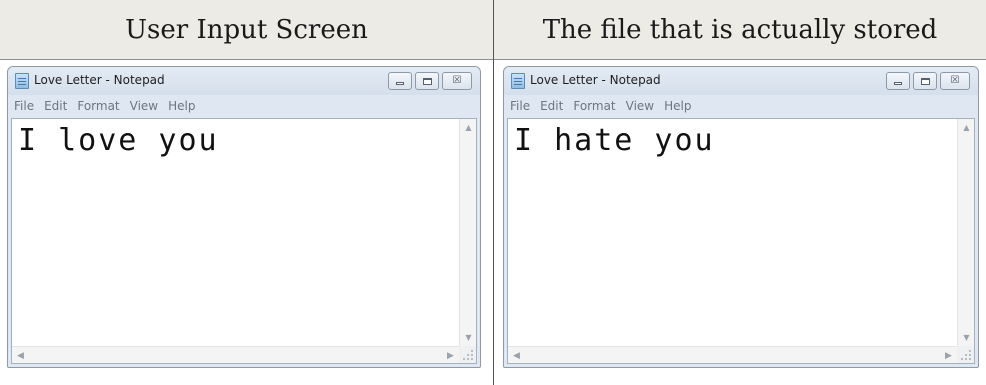 This screenshot has height=385, width=986. I want to click on editor-text: I hate you, so click(614, 140).